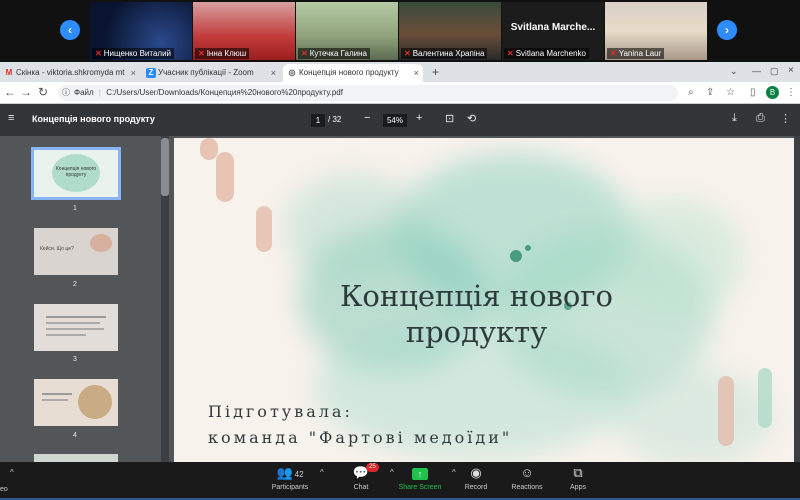 The image size is (800, 500). I want to click on back-icon: ←, so click(10, 92).